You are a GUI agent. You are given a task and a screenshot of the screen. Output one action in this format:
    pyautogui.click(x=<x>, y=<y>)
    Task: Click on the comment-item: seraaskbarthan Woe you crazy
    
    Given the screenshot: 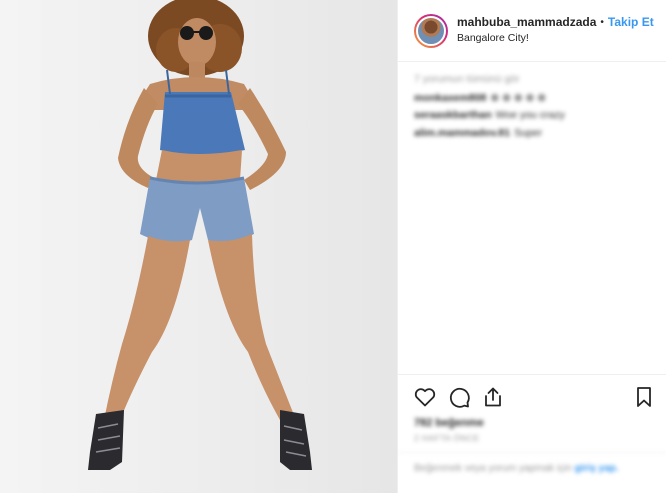 What is the action you would take?
    pyautogui.click(x=534, y=115)
    